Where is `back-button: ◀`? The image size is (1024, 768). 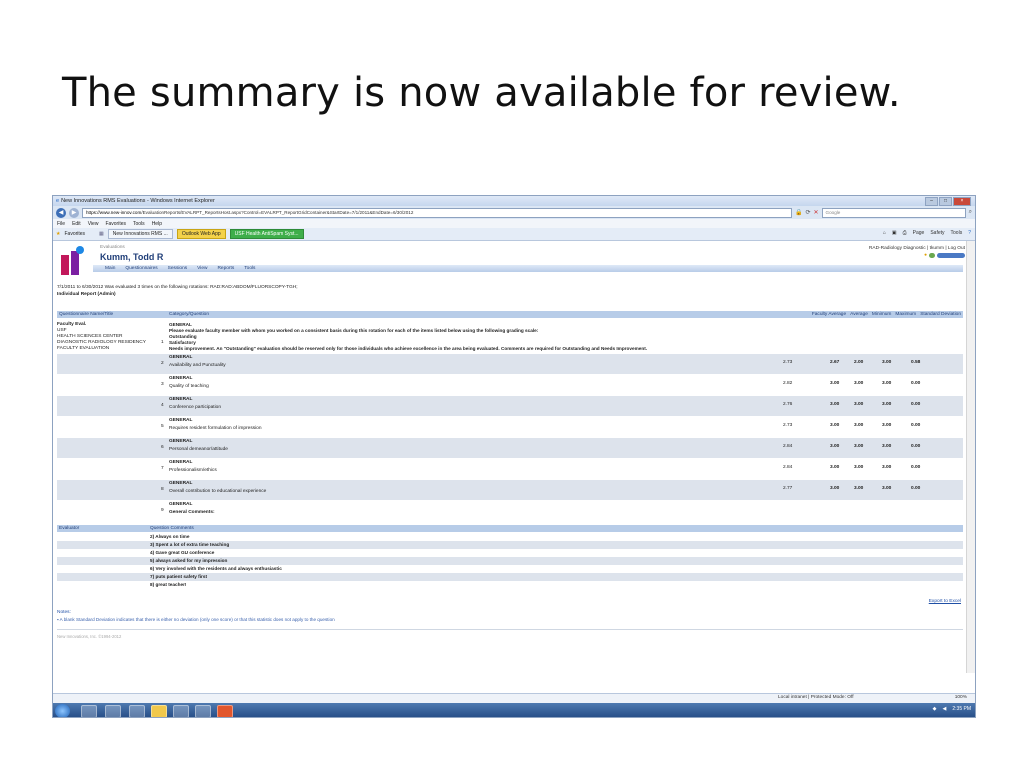 back-button: ◀ is located at coordinates (61, 212).